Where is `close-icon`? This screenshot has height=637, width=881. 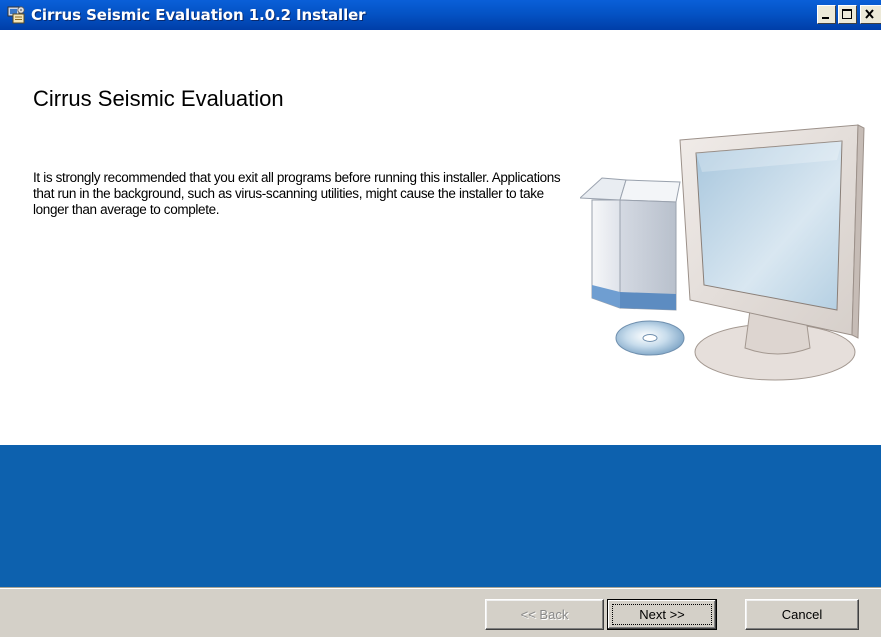
close-icon is located at coordinates (870, 14).